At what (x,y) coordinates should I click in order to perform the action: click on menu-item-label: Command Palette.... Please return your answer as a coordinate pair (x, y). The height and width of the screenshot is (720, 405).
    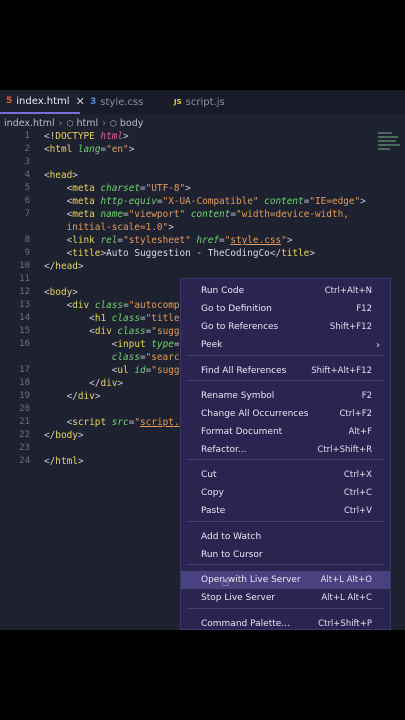
    Looking at the image, I should click on (245, 624).